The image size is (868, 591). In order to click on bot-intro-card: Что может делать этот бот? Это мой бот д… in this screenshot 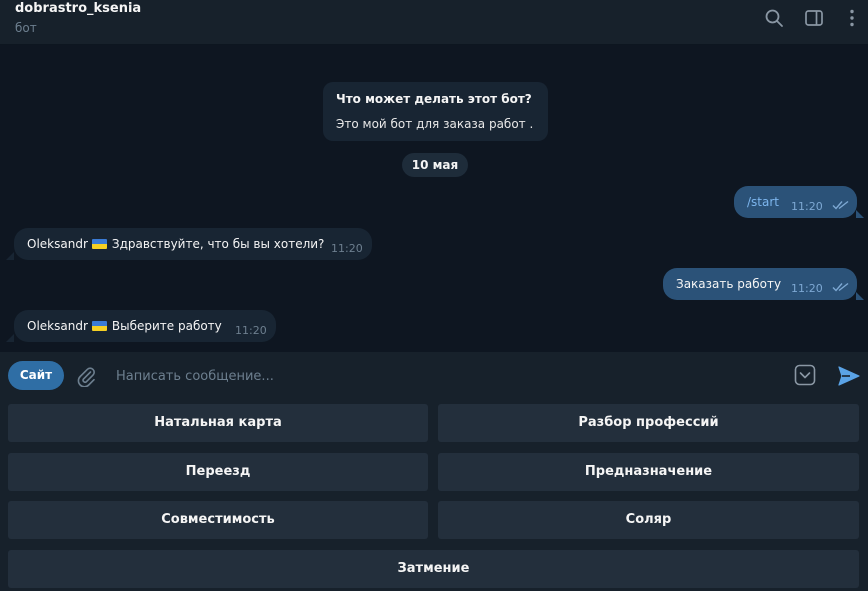, I will do `click(435, 111)`.